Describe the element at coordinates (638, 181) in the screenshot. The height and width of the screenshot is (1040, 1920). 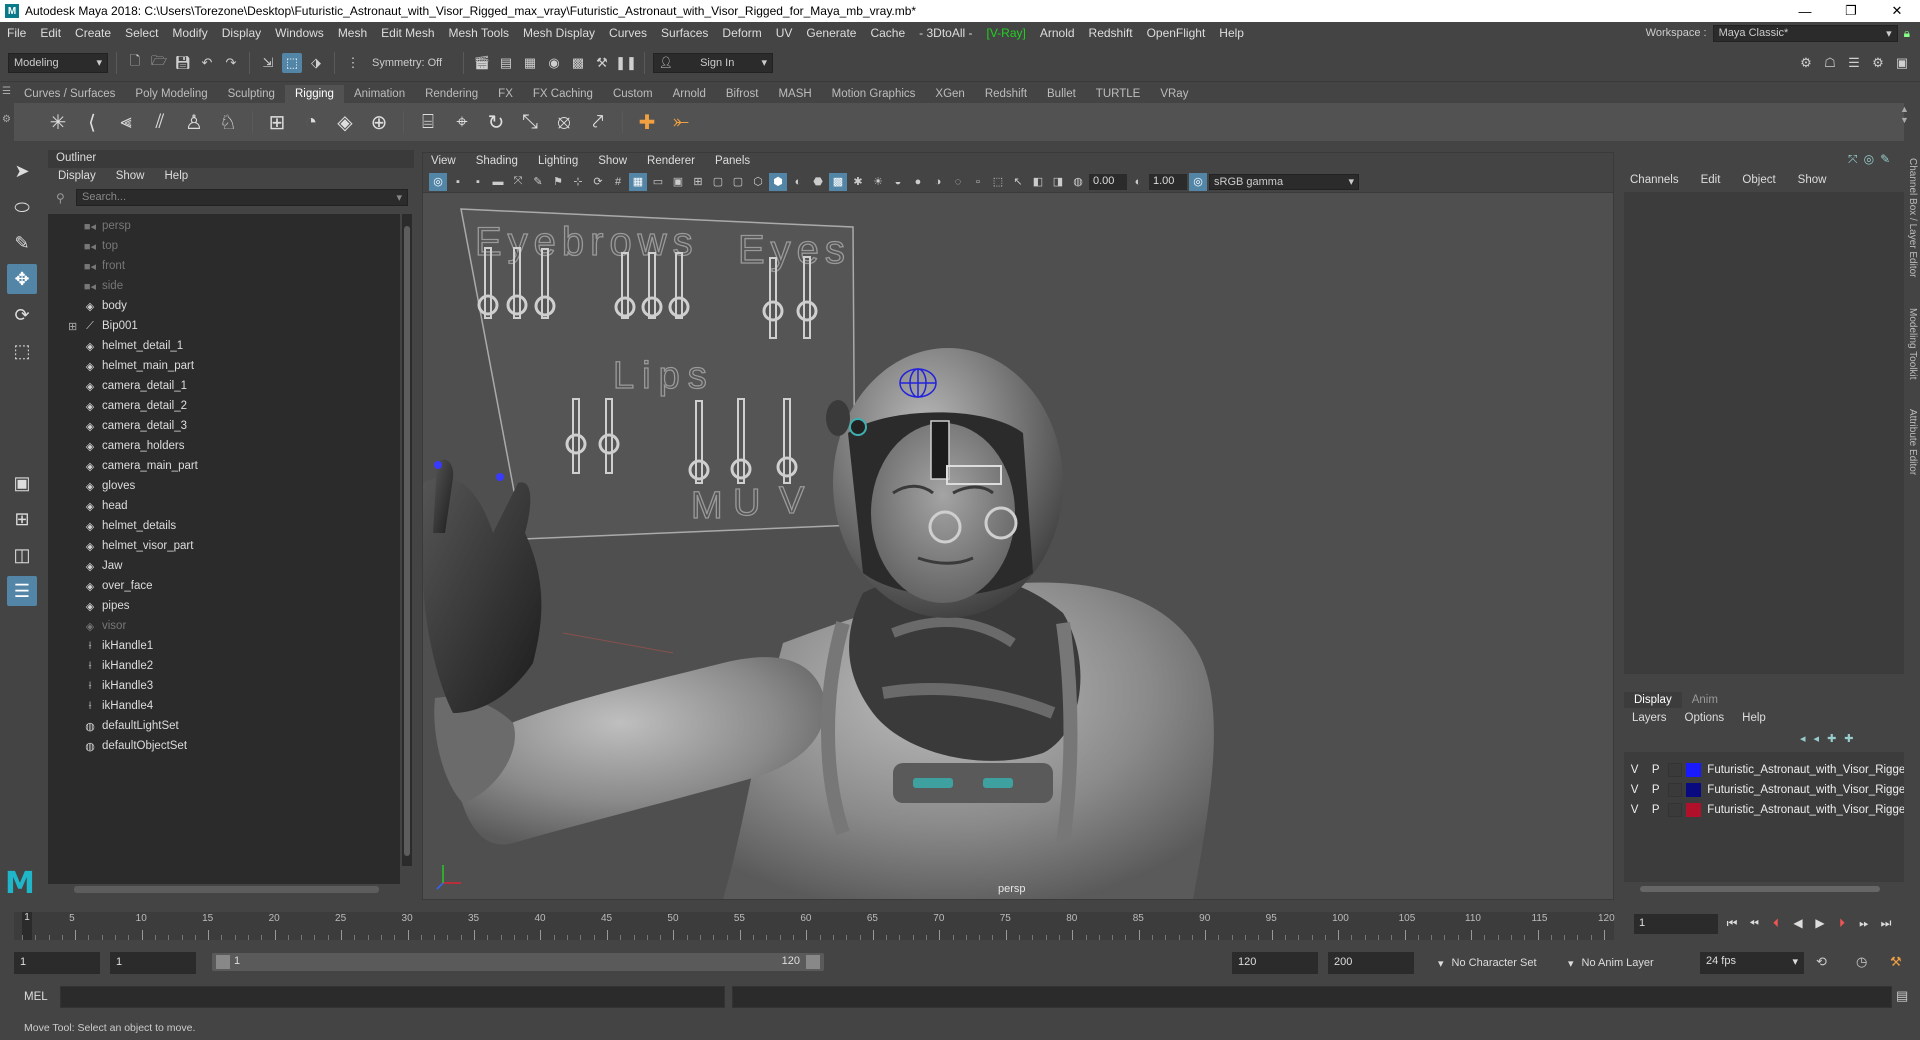
I see `film-gate-icon: ▦` at that location.